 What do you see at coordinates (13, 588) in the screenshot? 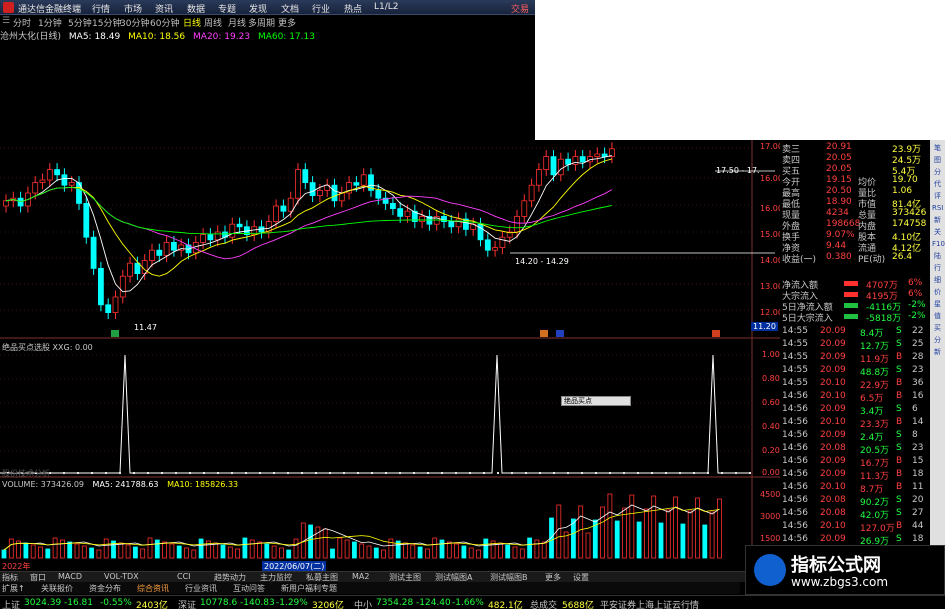
I see `info-tab: 扩展↑` at bounding box center [13, 588].